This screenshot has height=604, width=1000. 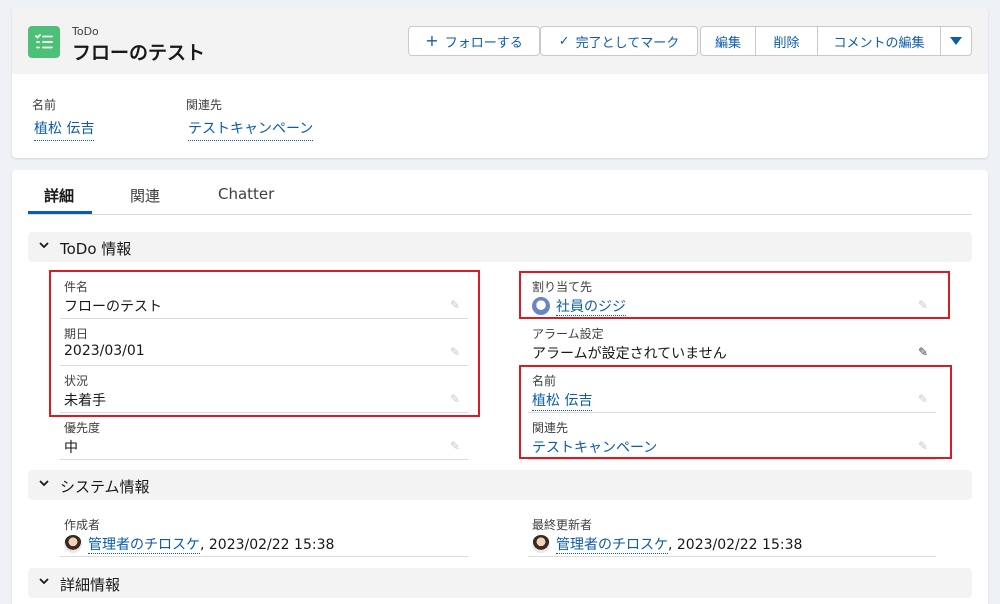 What do you see at coordinates (71, 448) in the screenshot?
I see `priority-value: 中` at bounding box center [71, 448].